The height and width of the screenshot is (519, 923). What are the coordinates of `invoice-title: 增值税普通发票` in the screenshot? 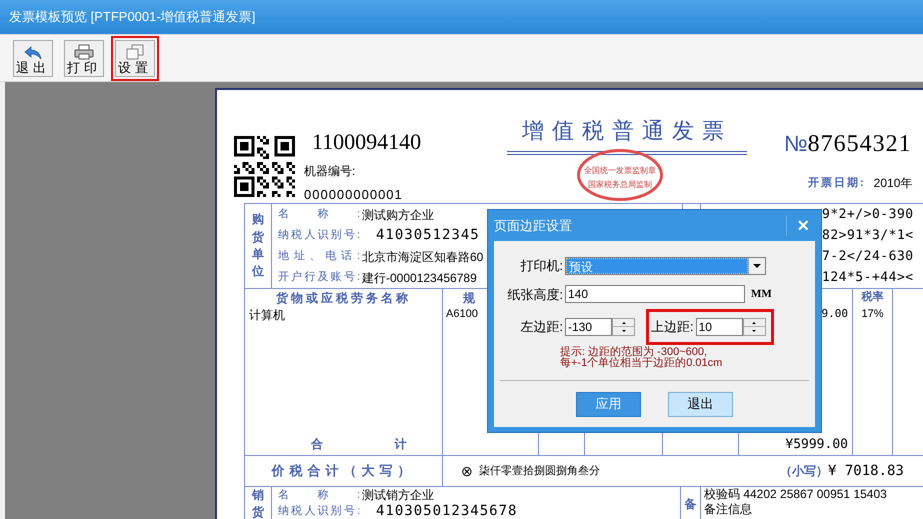 It's located at (627, 131).